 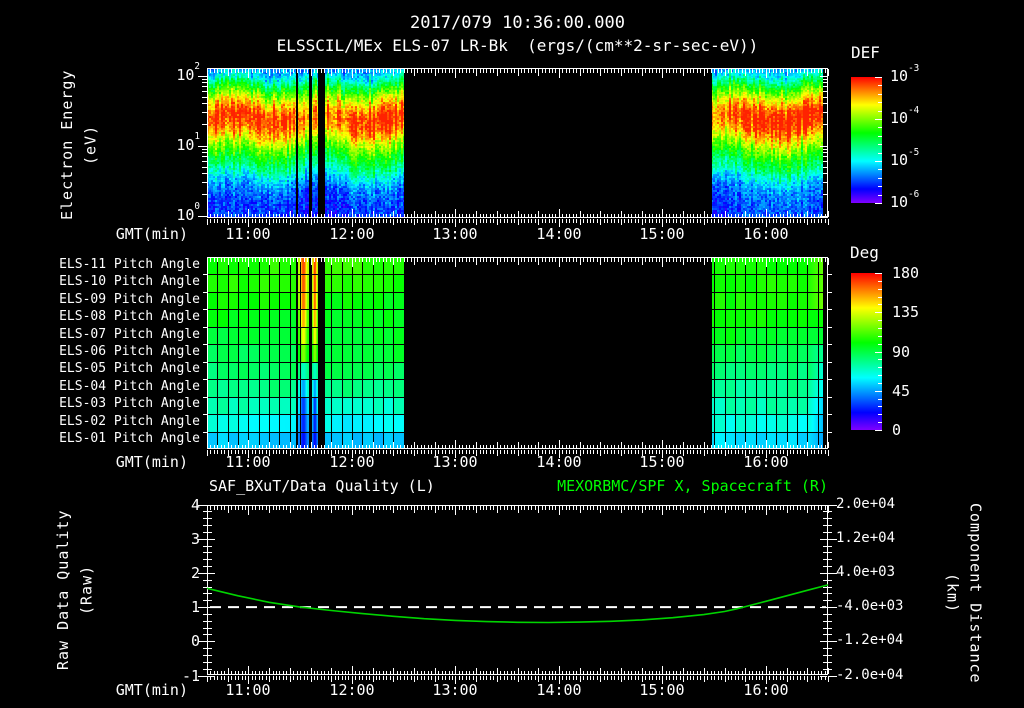 What do you see at coordinates (190, 675) in the screenshot?
I see `quality-left-tick-label: -1` at bounding box center [190, 675].